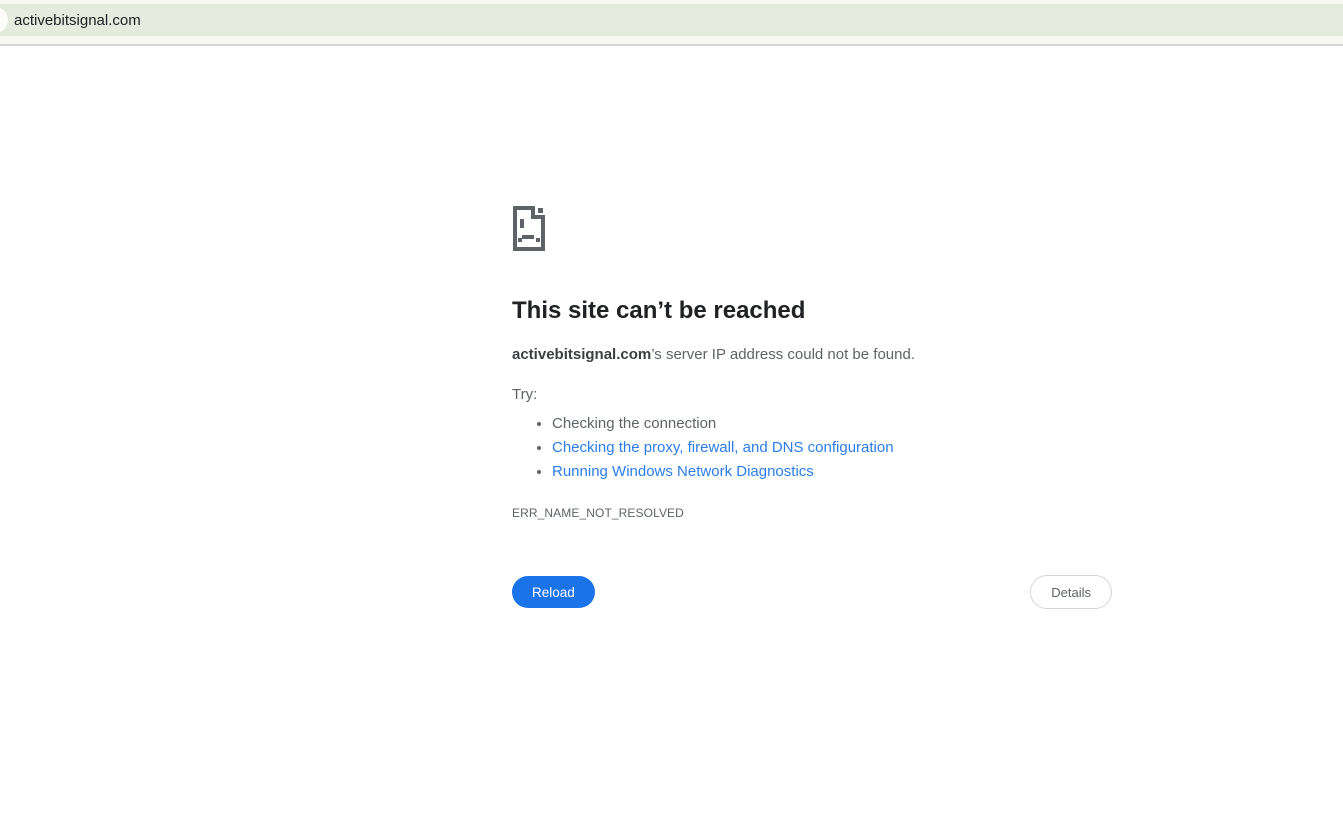  Describe the element at coordinates (832, 424) in the screenshot. I see `suggestion-item: Checking the connection` at that location.